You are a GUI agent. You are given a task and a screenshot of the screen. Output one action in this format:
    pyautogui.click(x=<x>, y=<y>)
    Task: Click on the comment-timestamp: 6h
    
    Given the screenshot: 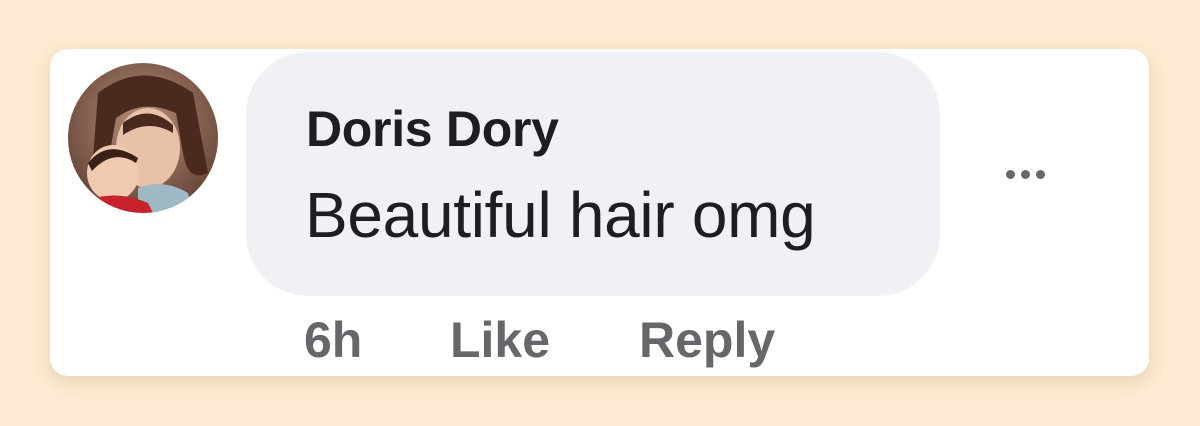 What is the action you would take?
    pyautogui.click(x=333, y=340)
    